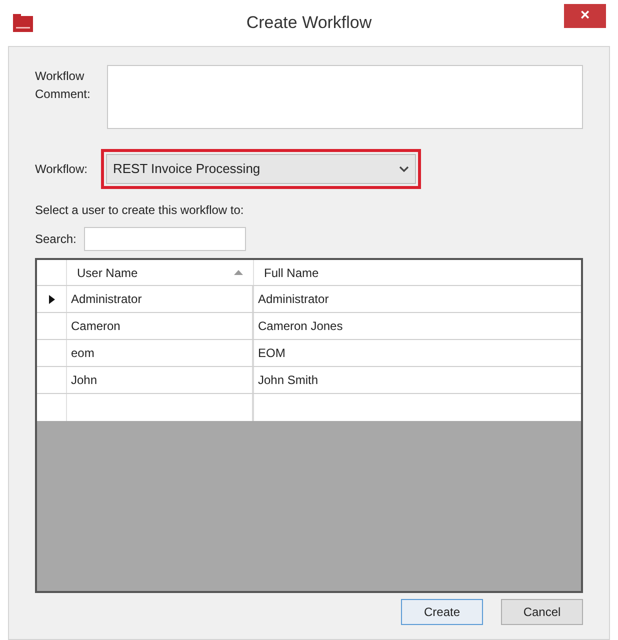  What do you see at coordinates (404, 169) in the screenshot?
I see `chevron-down-icon` at bounding box center [404, 169].